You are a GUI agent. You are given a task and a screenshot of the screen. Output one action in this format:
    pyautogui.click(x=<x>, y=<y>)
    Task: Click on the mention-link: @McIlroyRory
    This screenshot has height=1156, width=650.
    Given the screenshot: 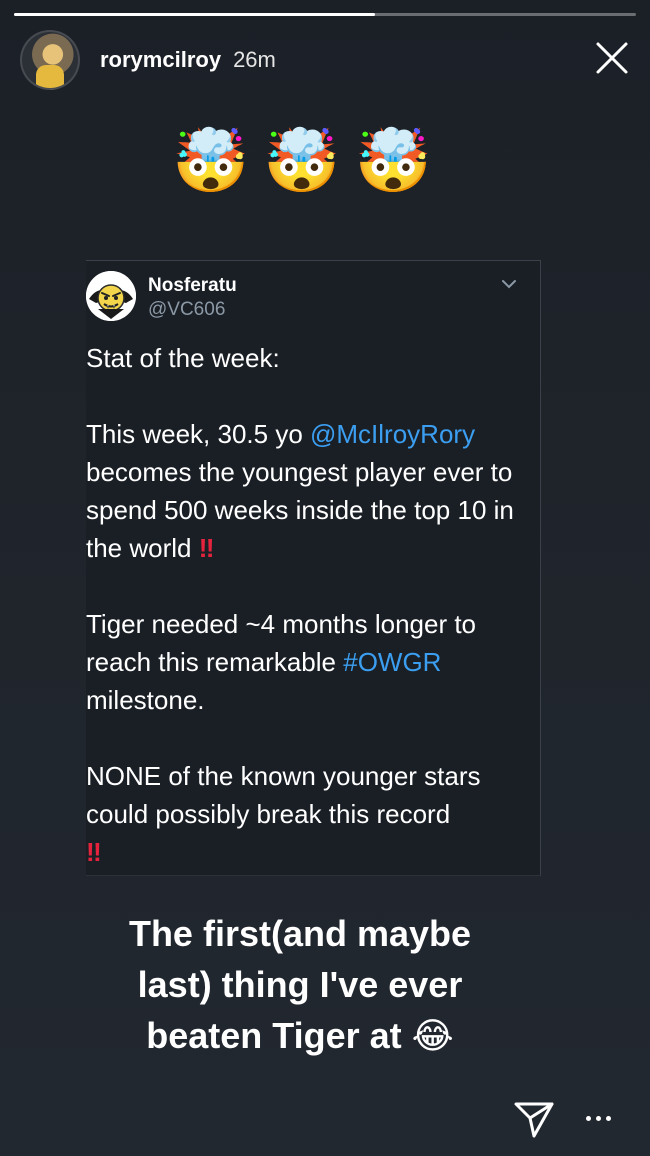 What is the action you would take?
    pyautogui.click(x=392, y=434)
    